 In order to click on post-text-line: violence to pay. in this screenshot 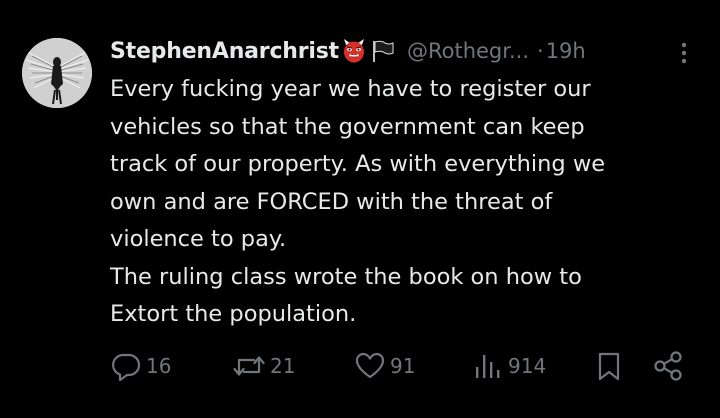, I will do `click(198, 239)`.